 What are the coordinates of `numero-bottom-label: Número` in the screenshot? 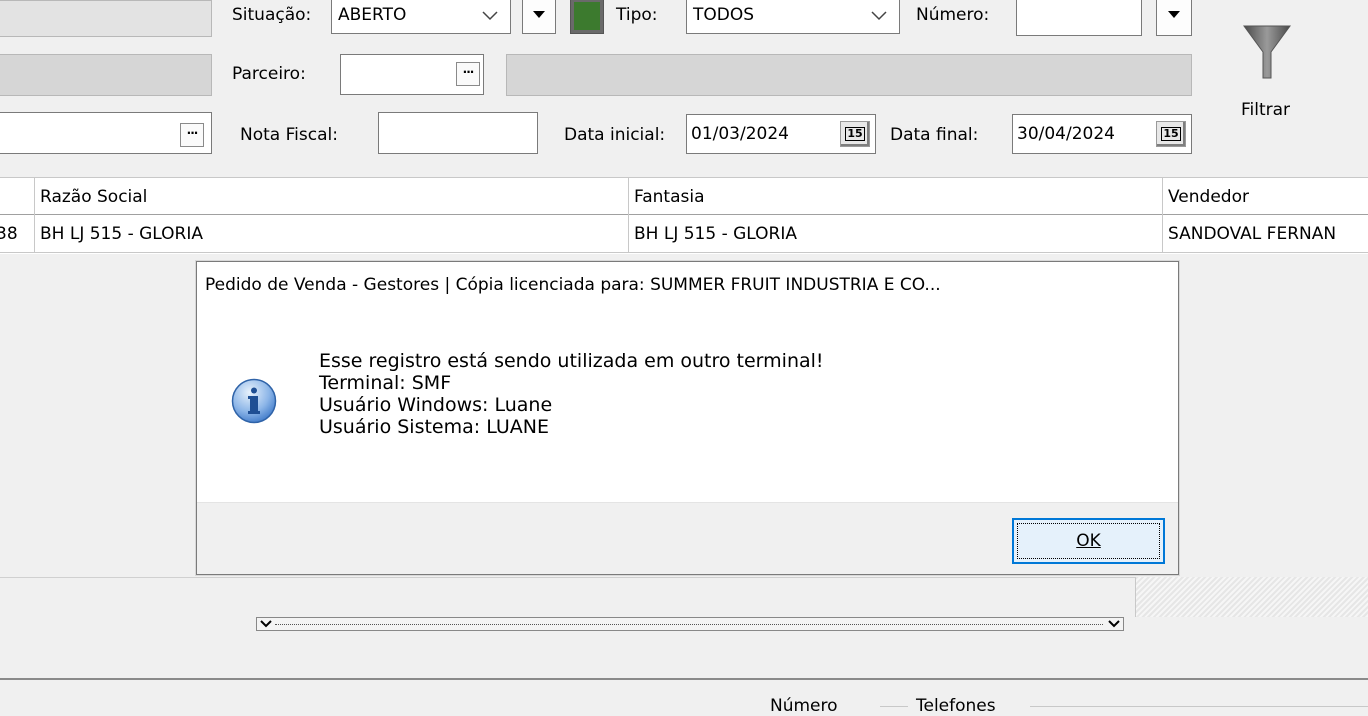 It's located at (804, 706).